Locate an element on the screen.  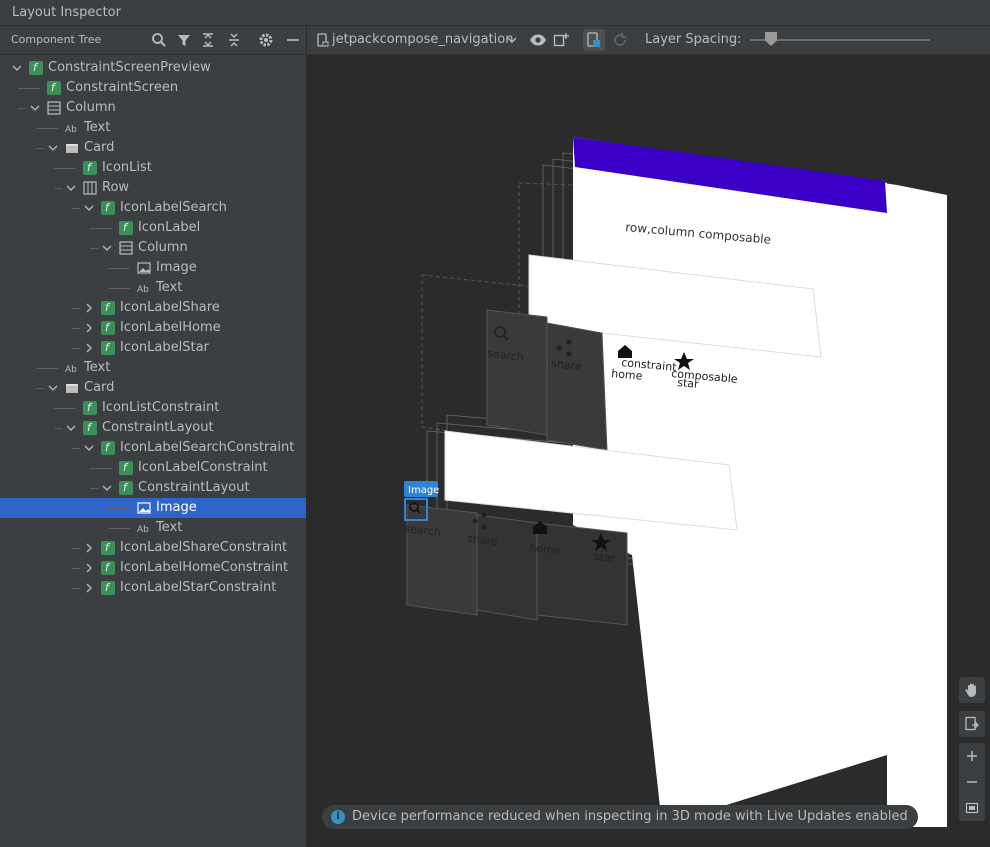
refresh-icon is located at coordinates (620, 40).